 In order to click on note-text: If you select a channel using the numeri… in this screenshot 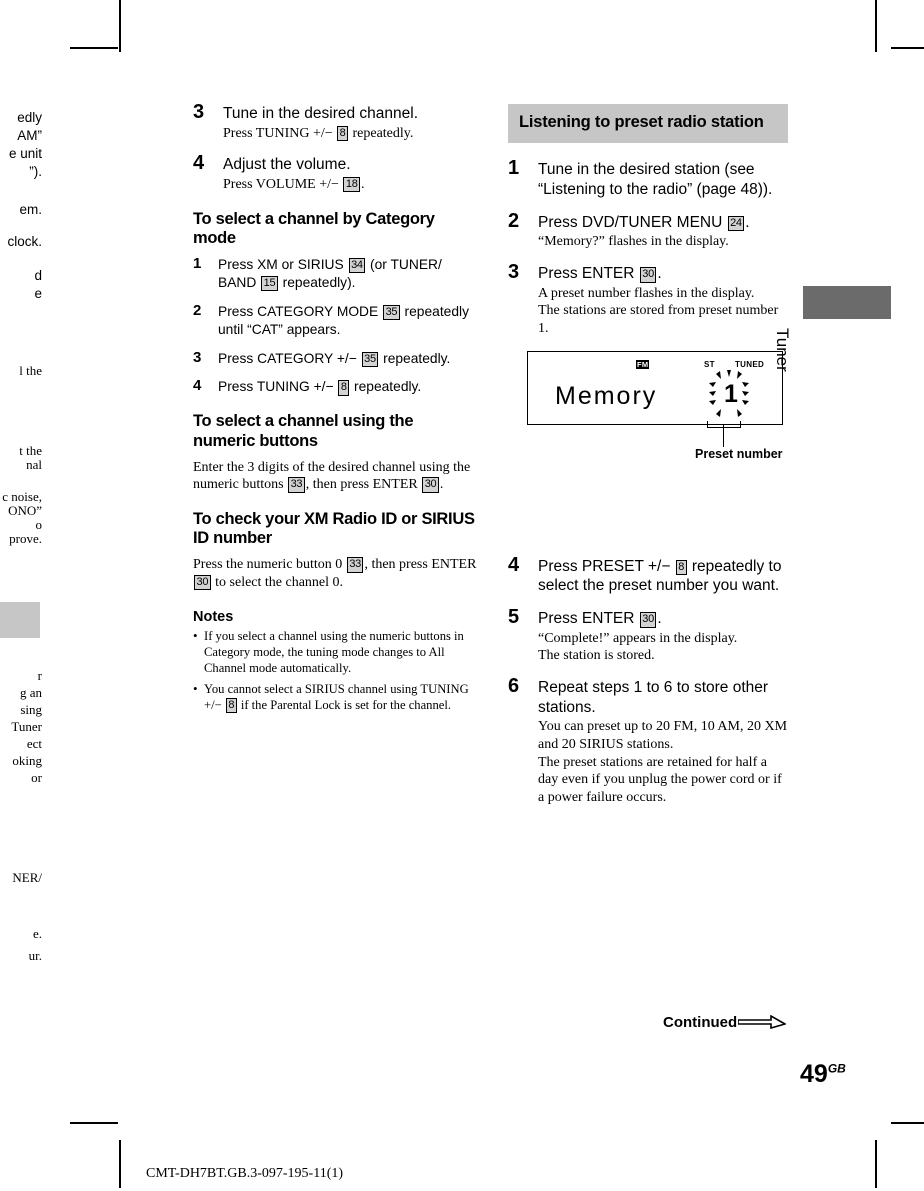, I will do `click(334, 652)`.